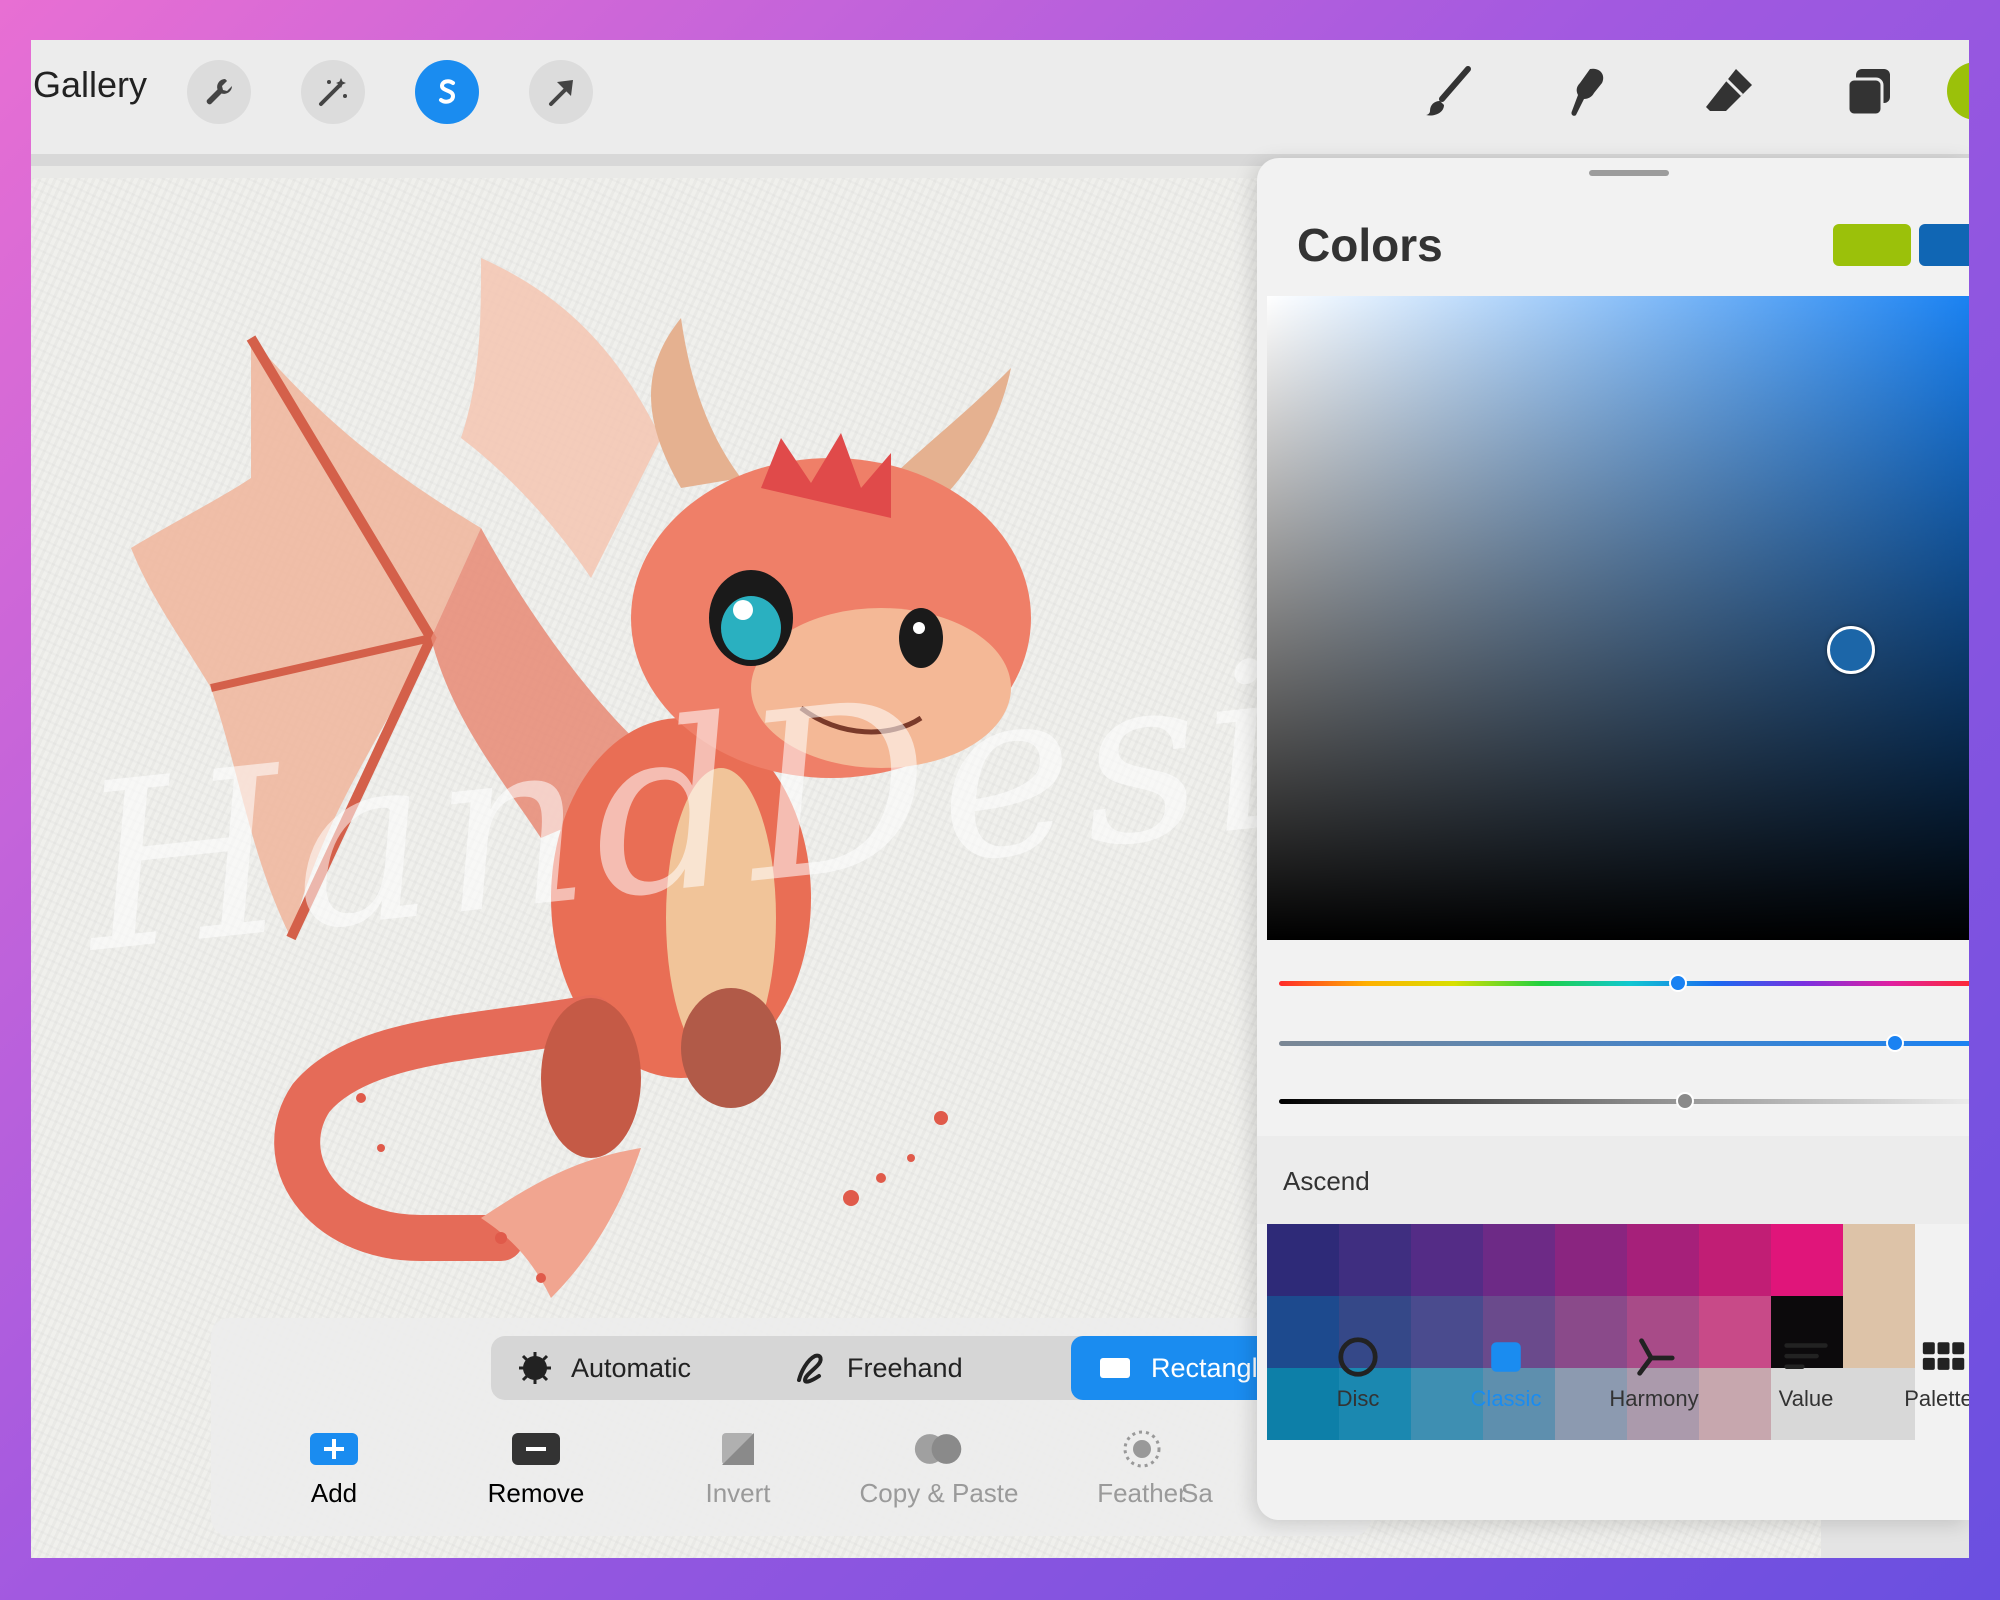  I want to click on invert-button: Invert, so click(738, 1469).